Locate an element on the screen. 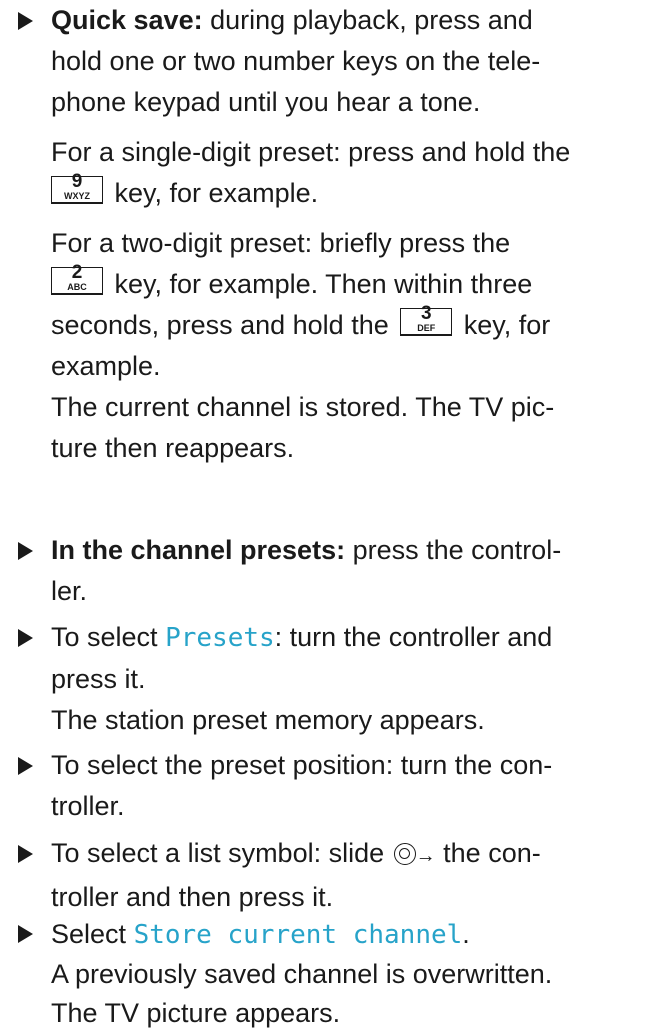 The image size is (657, 1034). key-9-icon: 9 WXYZ is located at coordinates (77, 187).